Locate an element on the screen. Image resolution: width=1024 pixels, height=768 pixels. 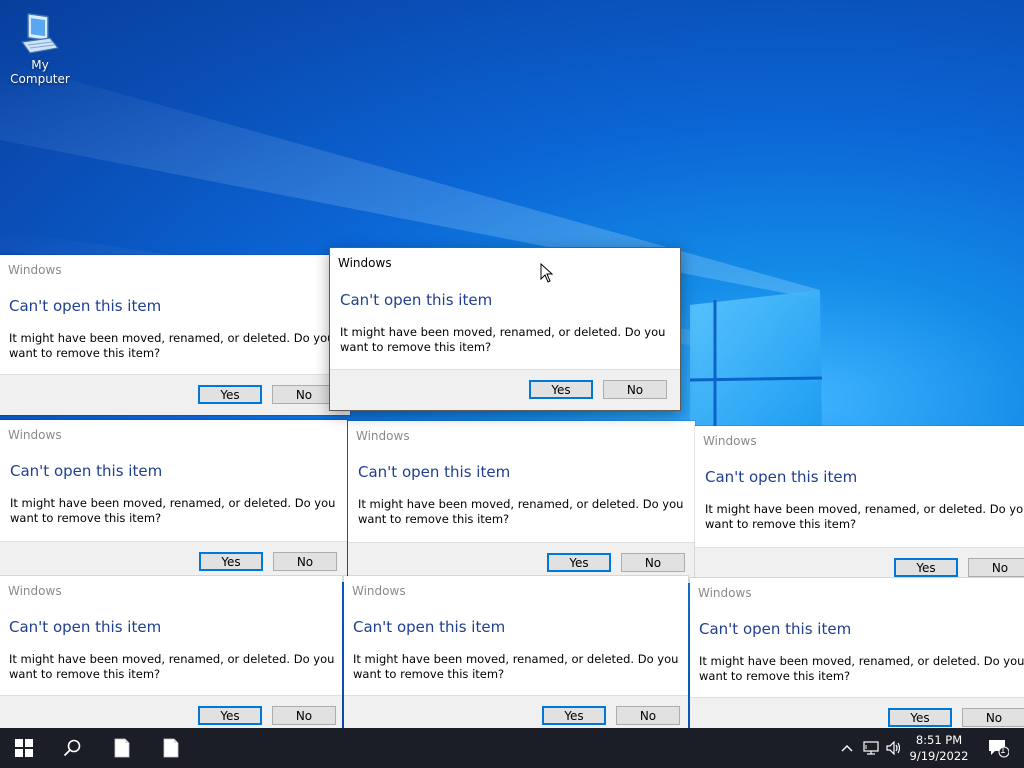
clock-date: 9/19/2022 is located at coordinates (939, 756).